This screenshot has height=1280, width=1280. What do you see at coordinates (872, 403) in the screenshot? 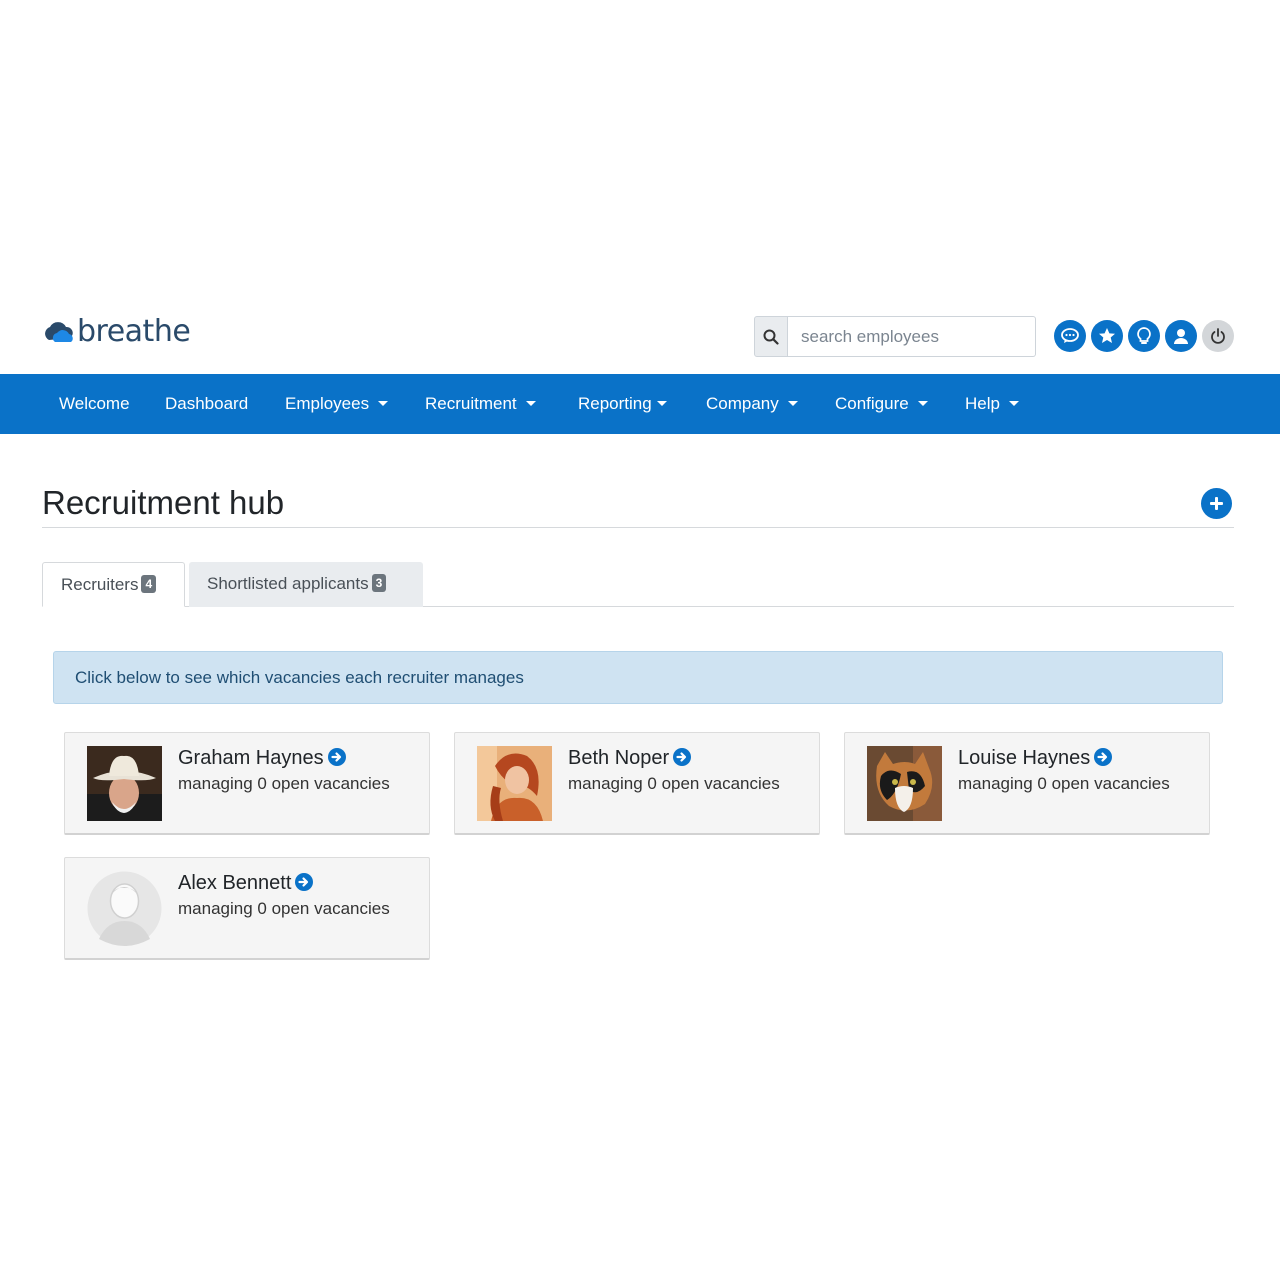
I see `nav-label: Configure` at bounding box center [872, 403].